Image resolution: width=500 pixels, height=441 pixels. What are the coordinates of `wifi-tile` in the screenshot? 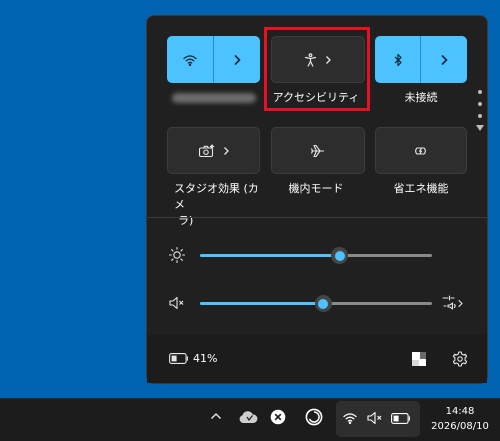 It's located at (213, 59).